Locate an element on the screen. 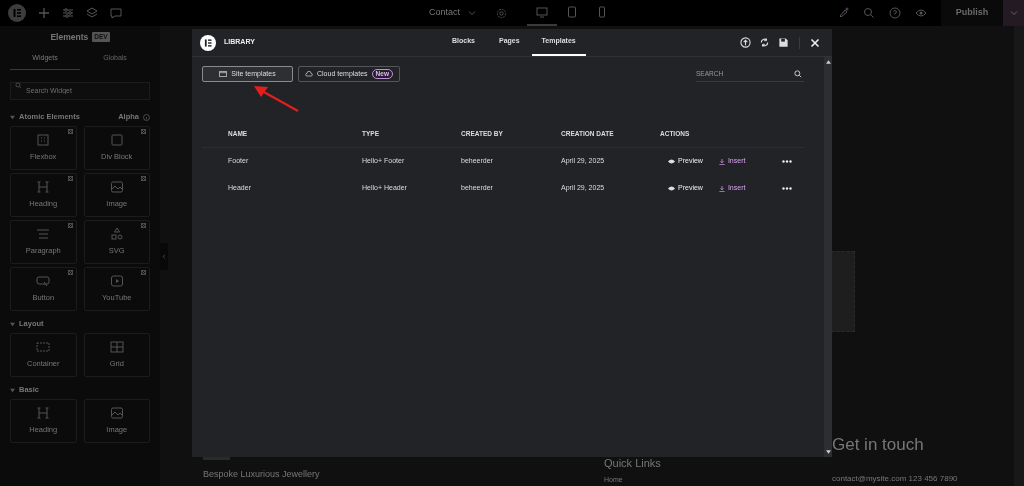 The height and width of the screenshot is (486, 1024). shapes-icon is located at coordinates (116, 234).